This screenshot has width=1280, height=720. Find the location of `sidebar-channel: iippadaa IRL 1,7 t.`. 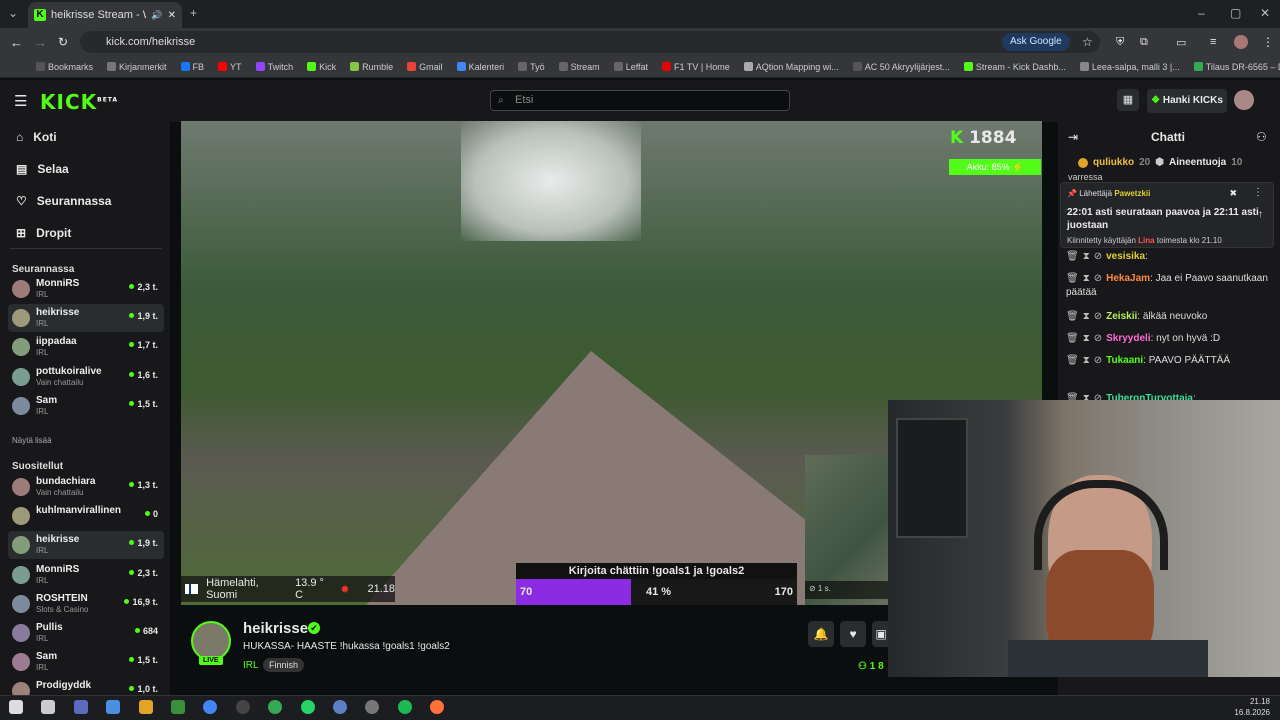

sidebar-channel: iippadaa IRL 1,7 t. is located at coordinates (86, 347).